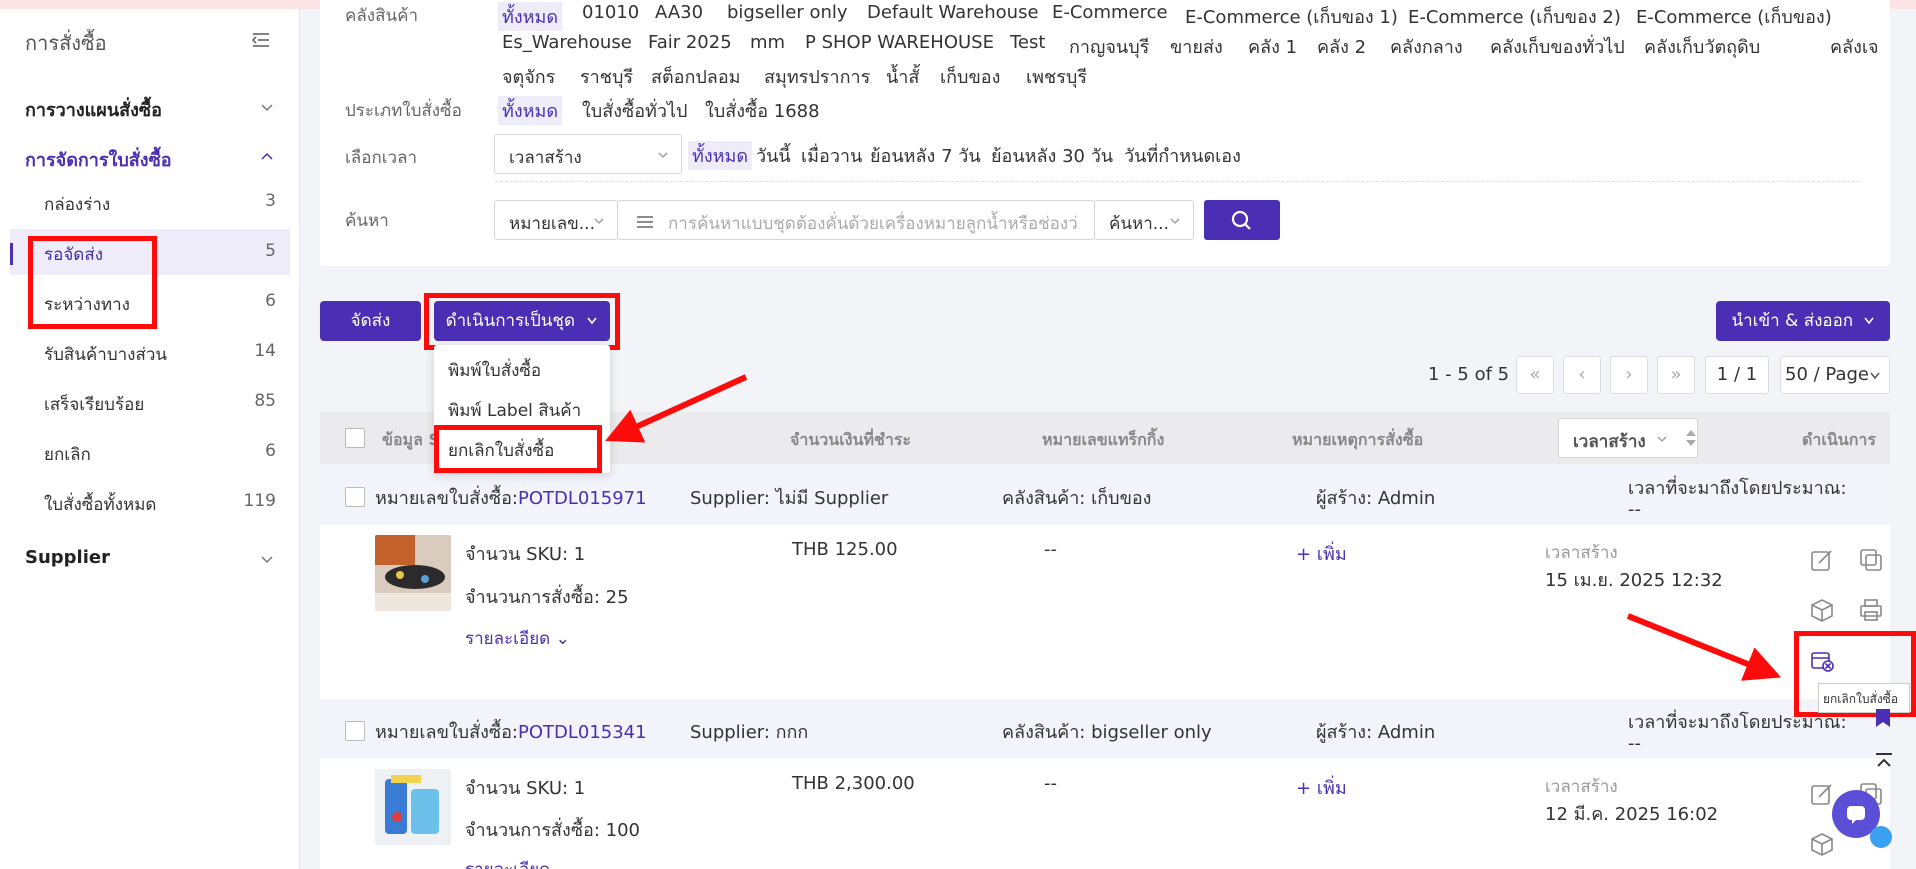 The image size is (1916, 869). What do you see at coordinates (902, 76) in the screenshot?
I see `warehouse-tag: น้ำสั้` at bounding box center [902, 76].